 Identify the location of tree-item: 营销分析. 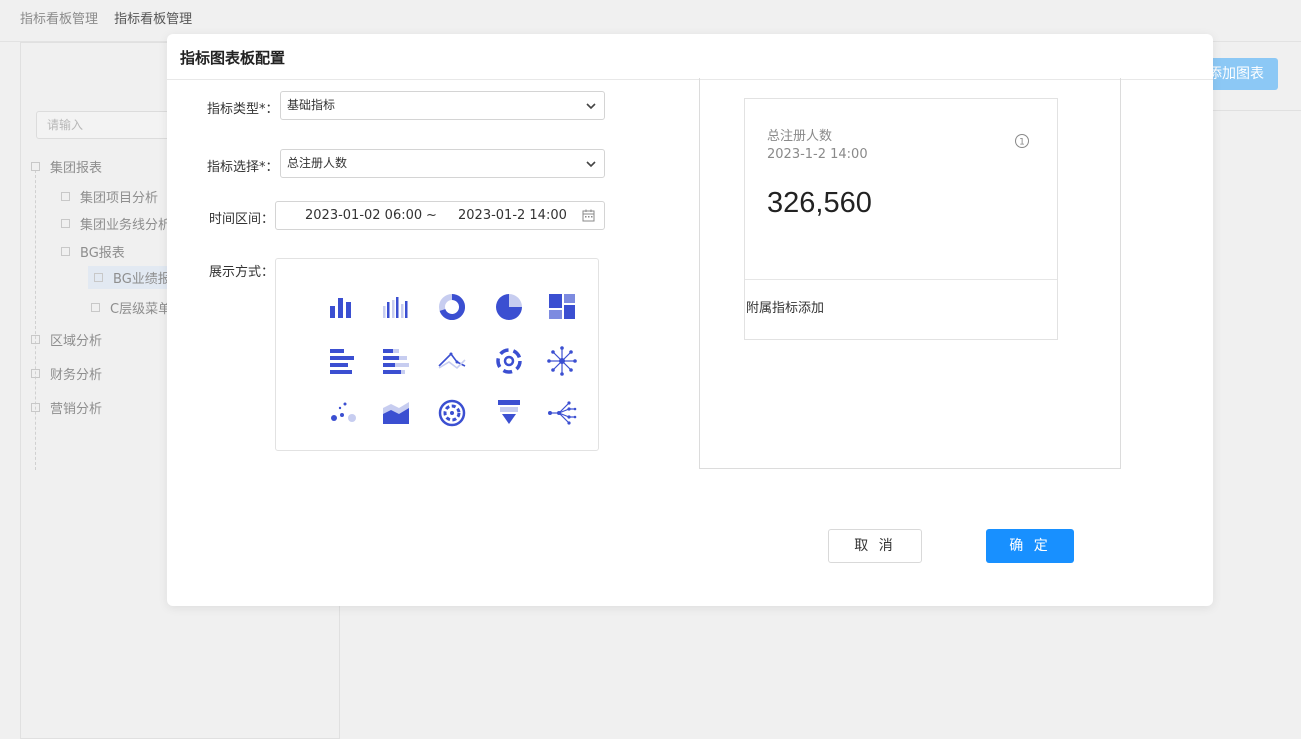
(66, 407).